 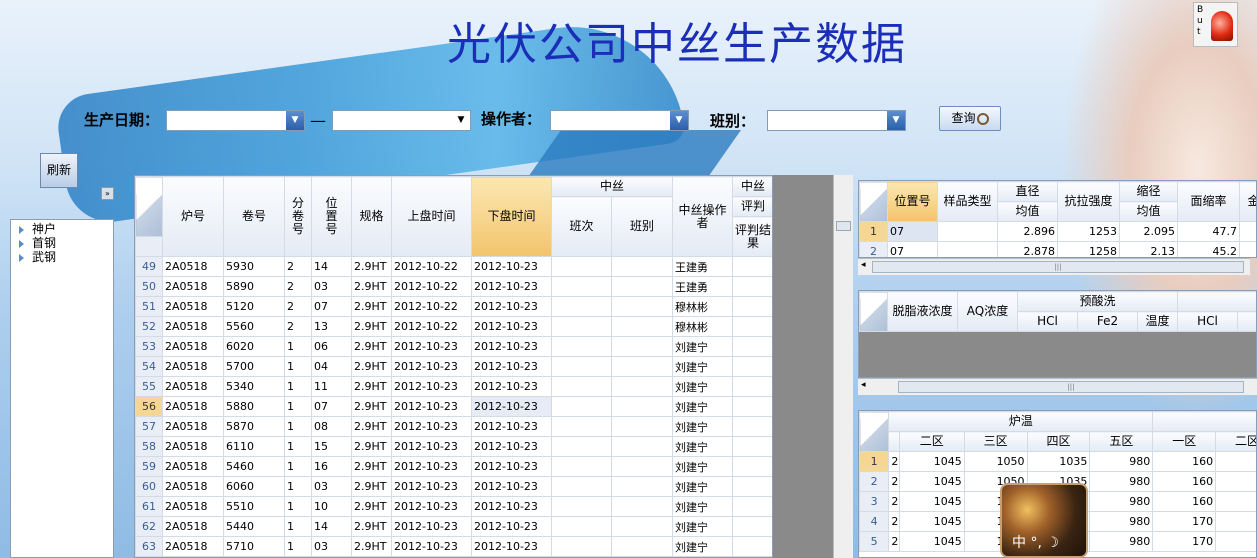 What do you see at coordinates (1097, 301) in the screenshot?
I see `col-group-prepickle: 预酸洗` at bounding box center [1097, 301].